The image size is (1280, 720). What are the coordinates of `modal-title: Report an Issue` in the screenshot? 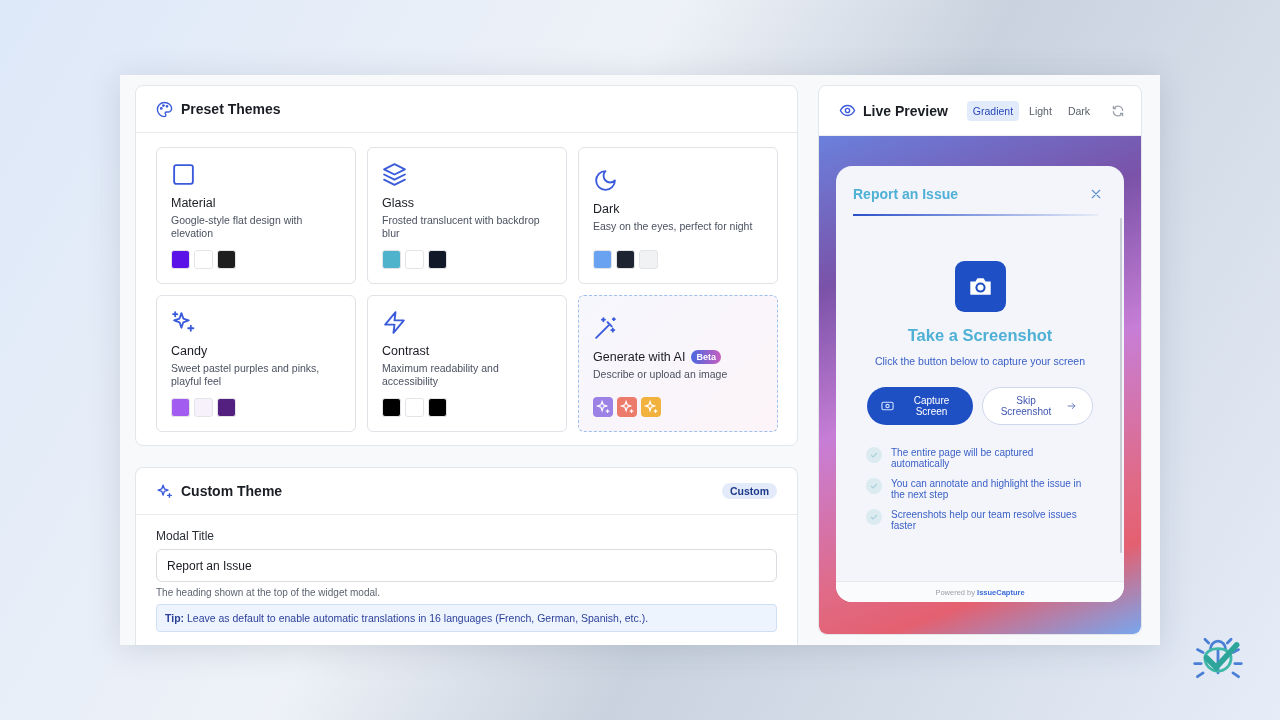 It's located at (906, 194).